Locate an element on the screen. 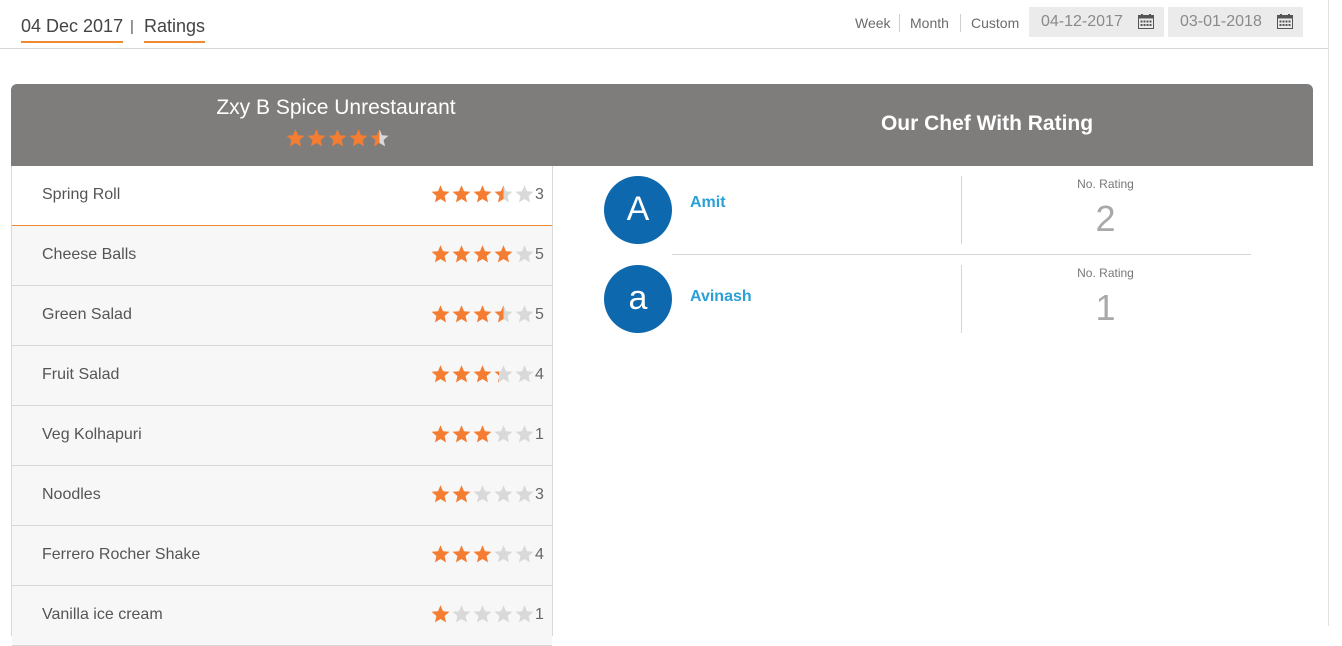  rating-count-value: 1 is located at coordinates (1105, 307).